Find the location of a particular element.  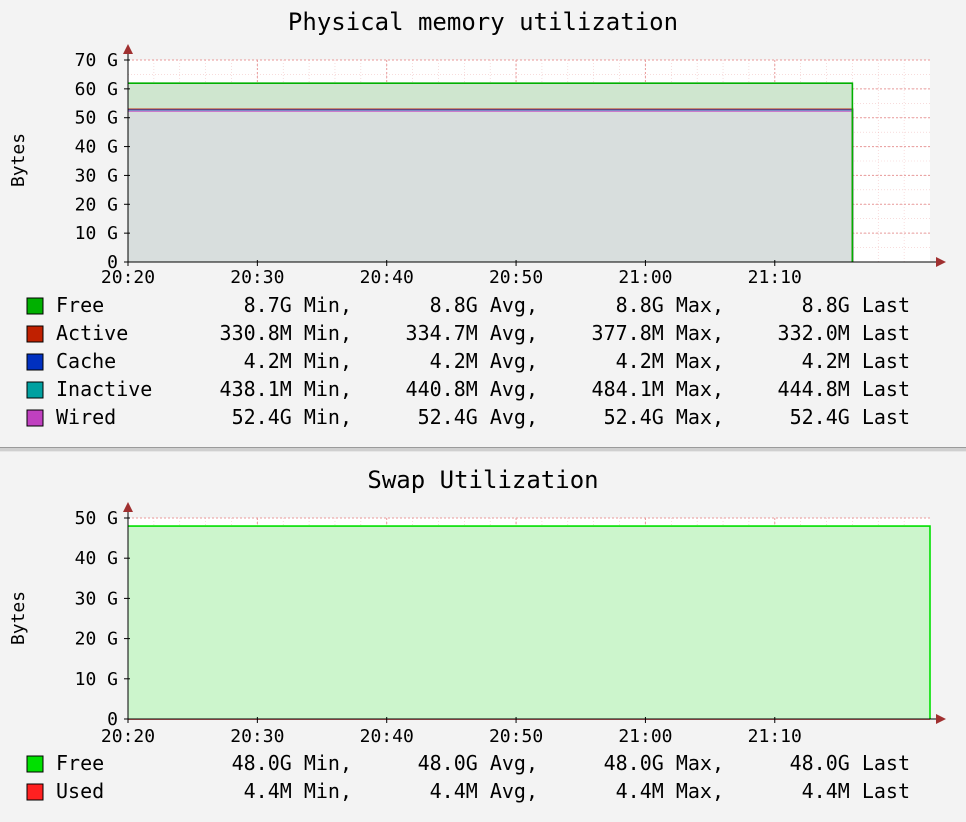

legend-last: 8.8G Last is located at coordinates (856, 305).